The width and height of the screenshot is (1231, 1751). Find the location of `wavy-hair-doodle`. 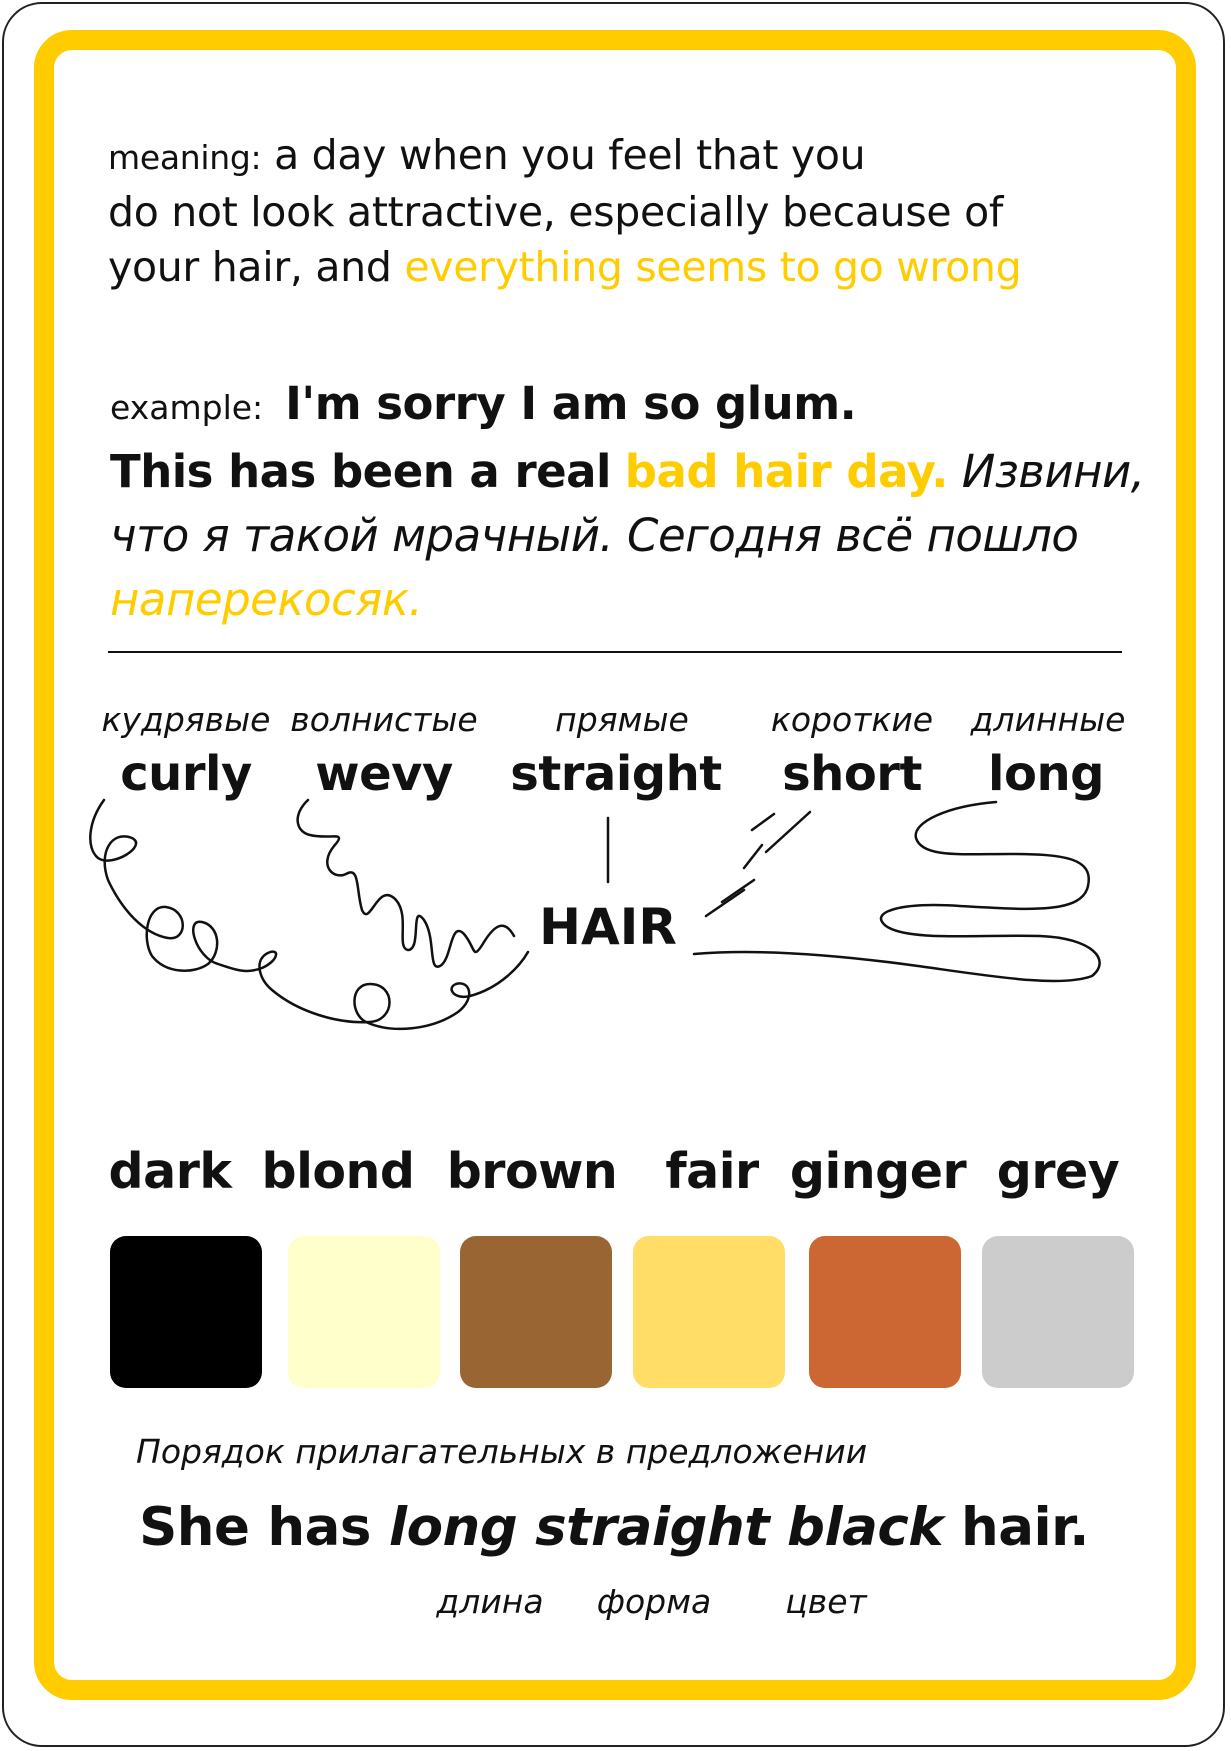

wavy-hair-doodle is located at coordinates (406, 883).